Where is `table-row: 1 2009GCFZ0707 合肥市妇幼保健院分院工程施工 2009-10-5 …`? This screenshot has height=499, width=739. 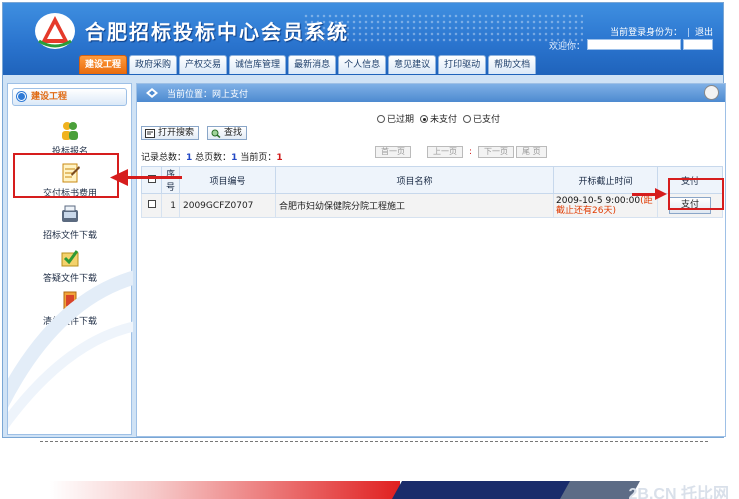 table-row: 1 2009GCFZ0707 合肥市妇幼保健院分院工程施工 2009-10-5 … is located at coordinates (432, 205).